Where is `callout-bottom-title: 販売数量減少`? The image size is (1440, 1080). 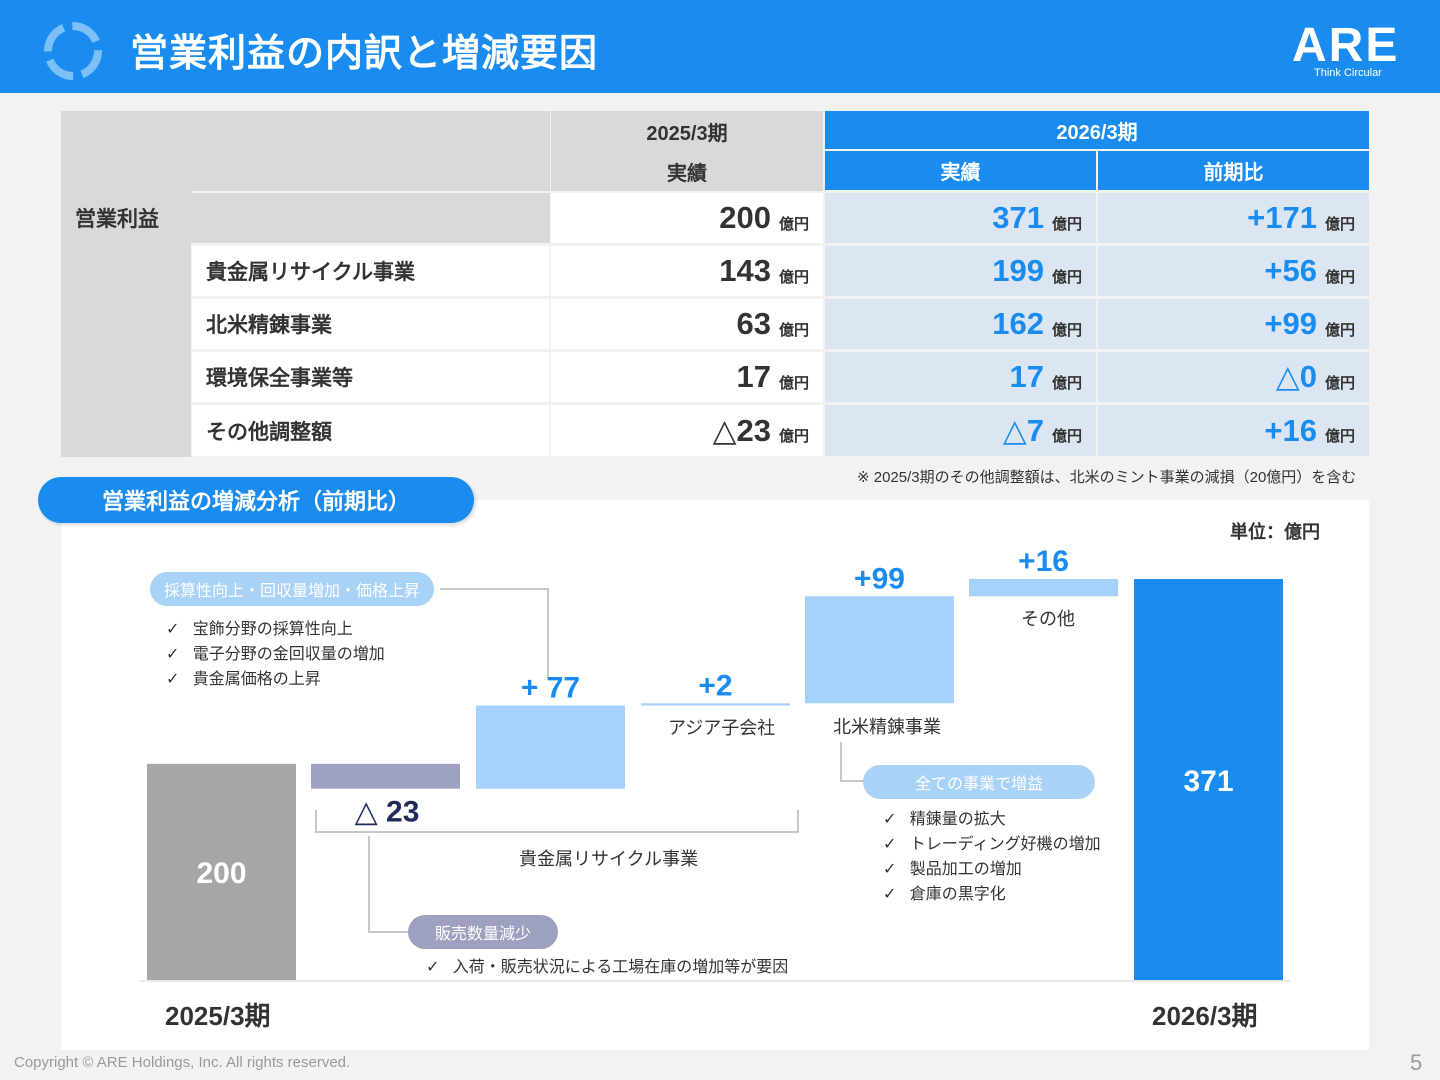
callout-bottom-title: 販売数量減少 is located at coordinates (483, 932).